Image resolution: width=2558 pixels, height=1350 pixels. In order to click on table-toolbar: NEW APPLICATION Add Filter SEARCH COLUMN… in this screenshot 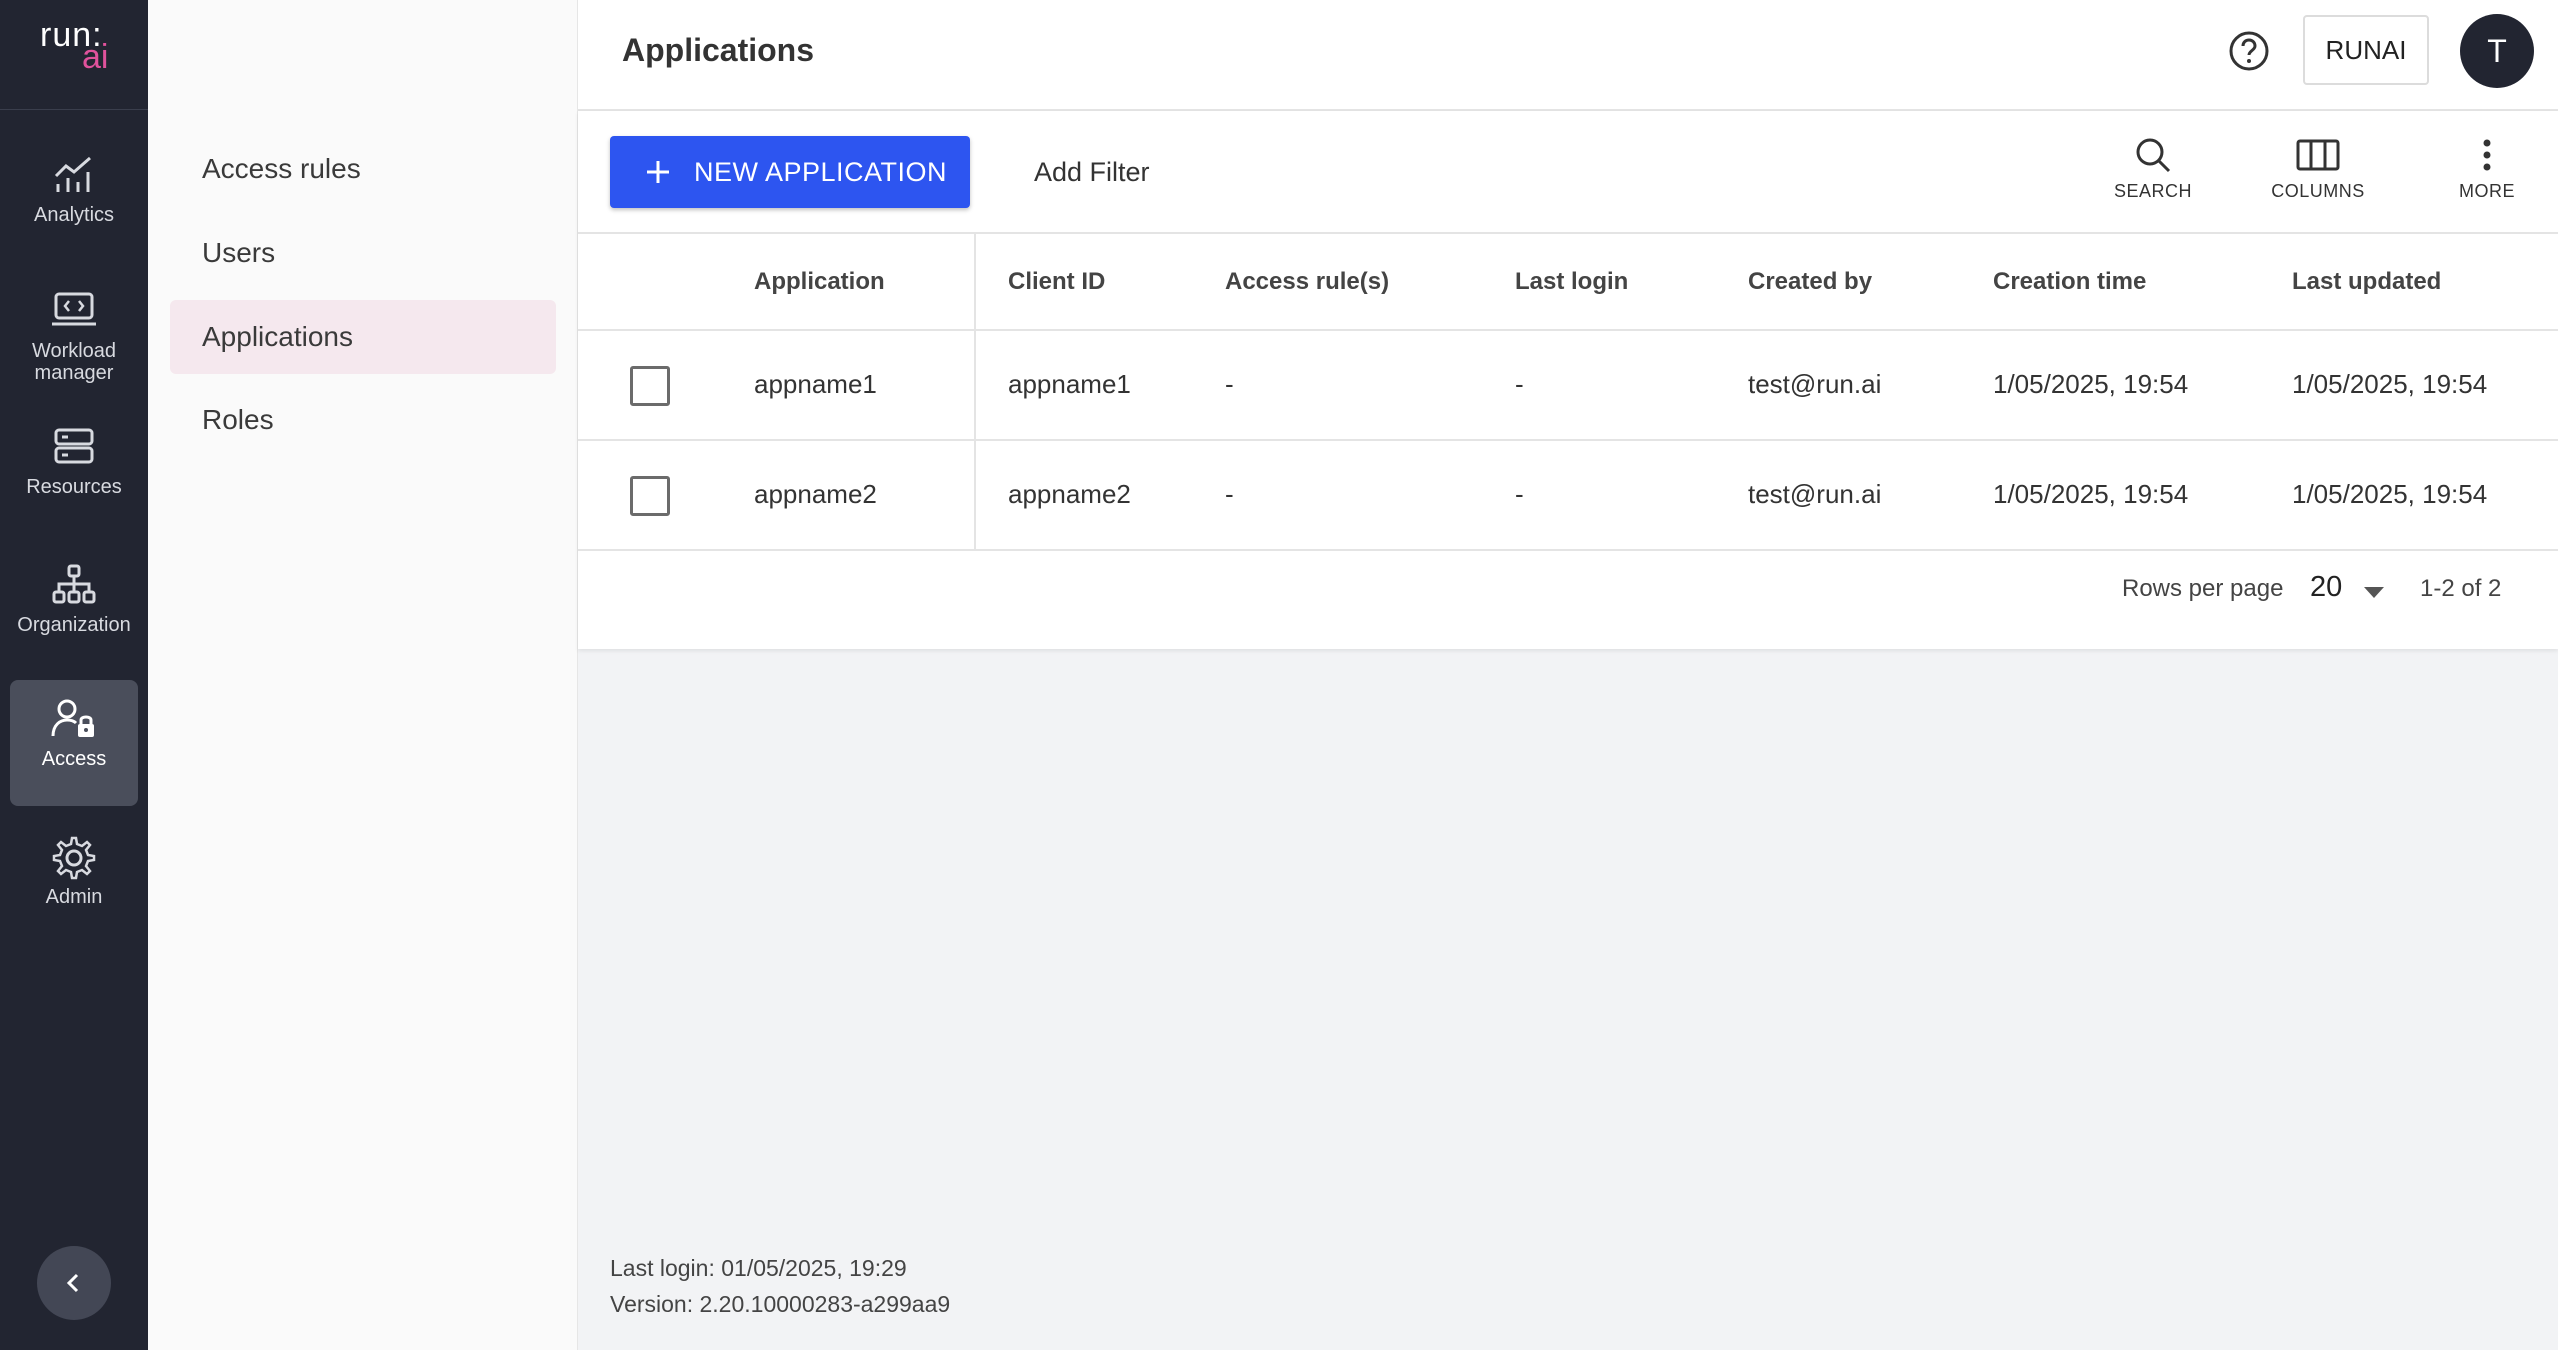, I will do `click(1568, 172)`.